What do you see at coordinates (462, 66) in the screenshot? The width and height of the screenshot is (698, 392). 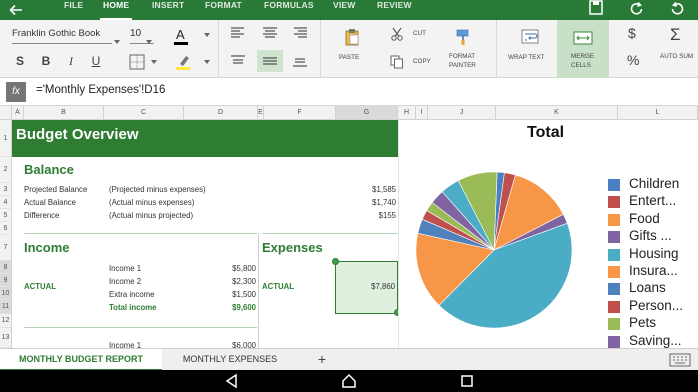 I see `format-painter-label-2: PAINTER` at bounding box center [462, 66].